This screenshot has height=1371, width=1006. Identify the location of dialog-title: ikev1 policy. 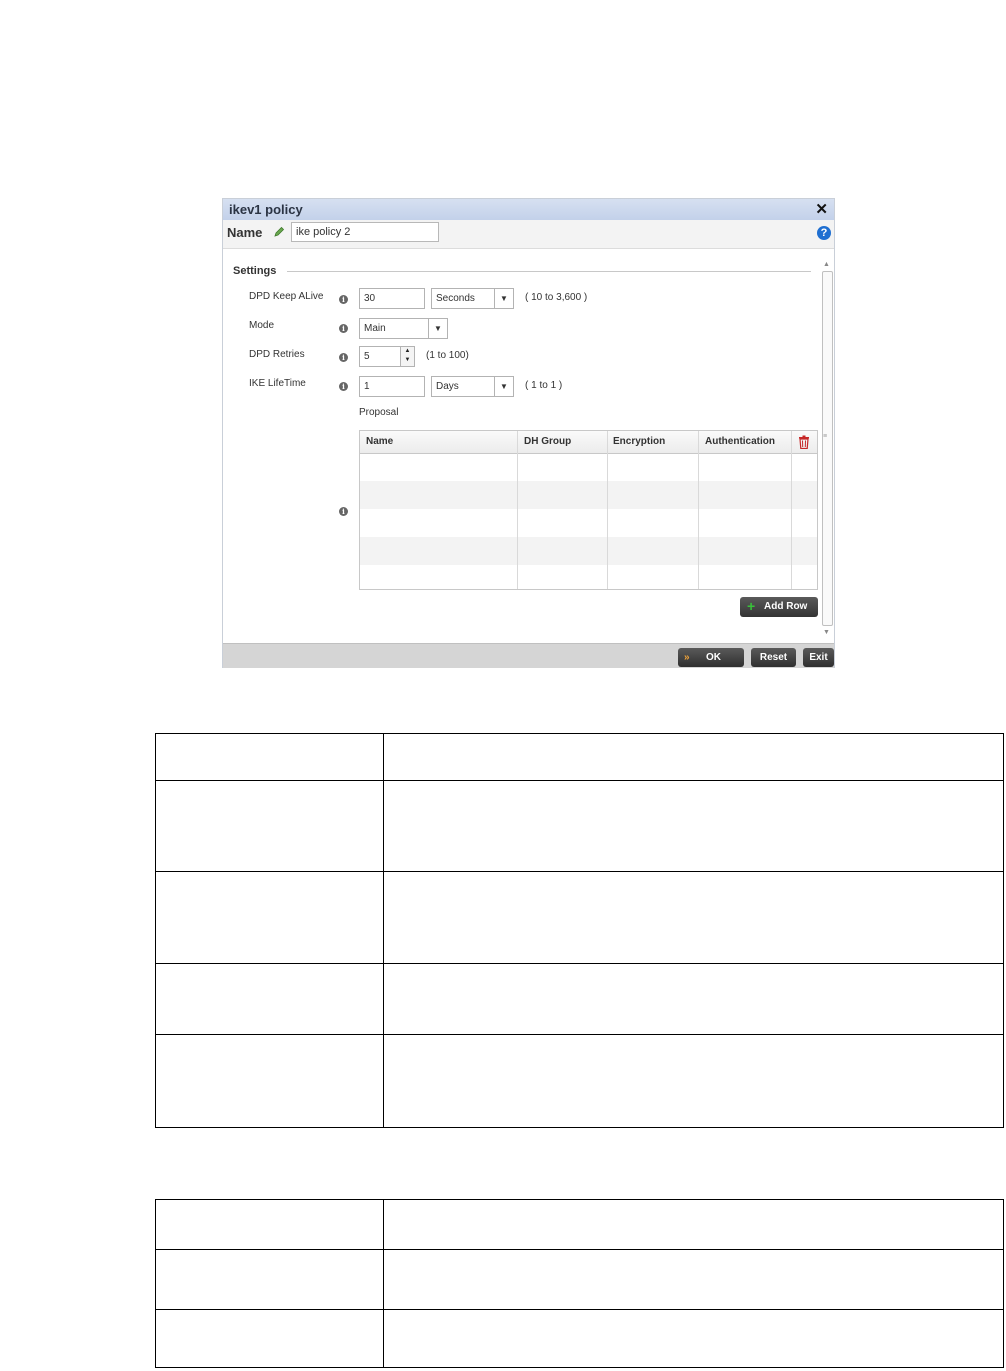
(266, 209).